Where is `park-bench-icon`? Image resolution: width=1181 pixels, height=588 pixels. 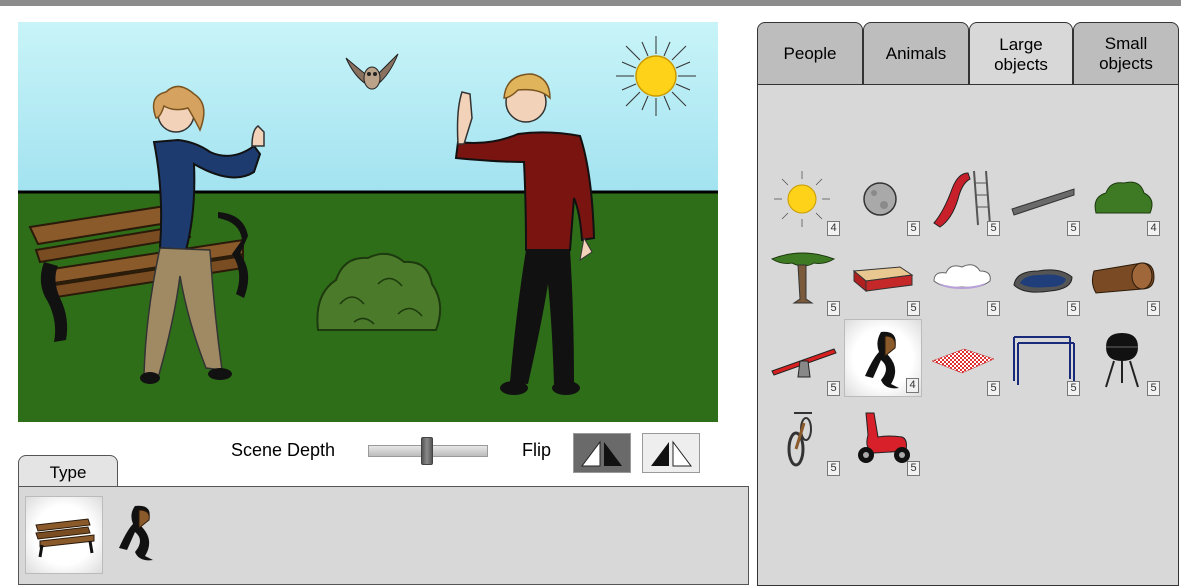
park-bench-icon is located at coordinates (65, 538).